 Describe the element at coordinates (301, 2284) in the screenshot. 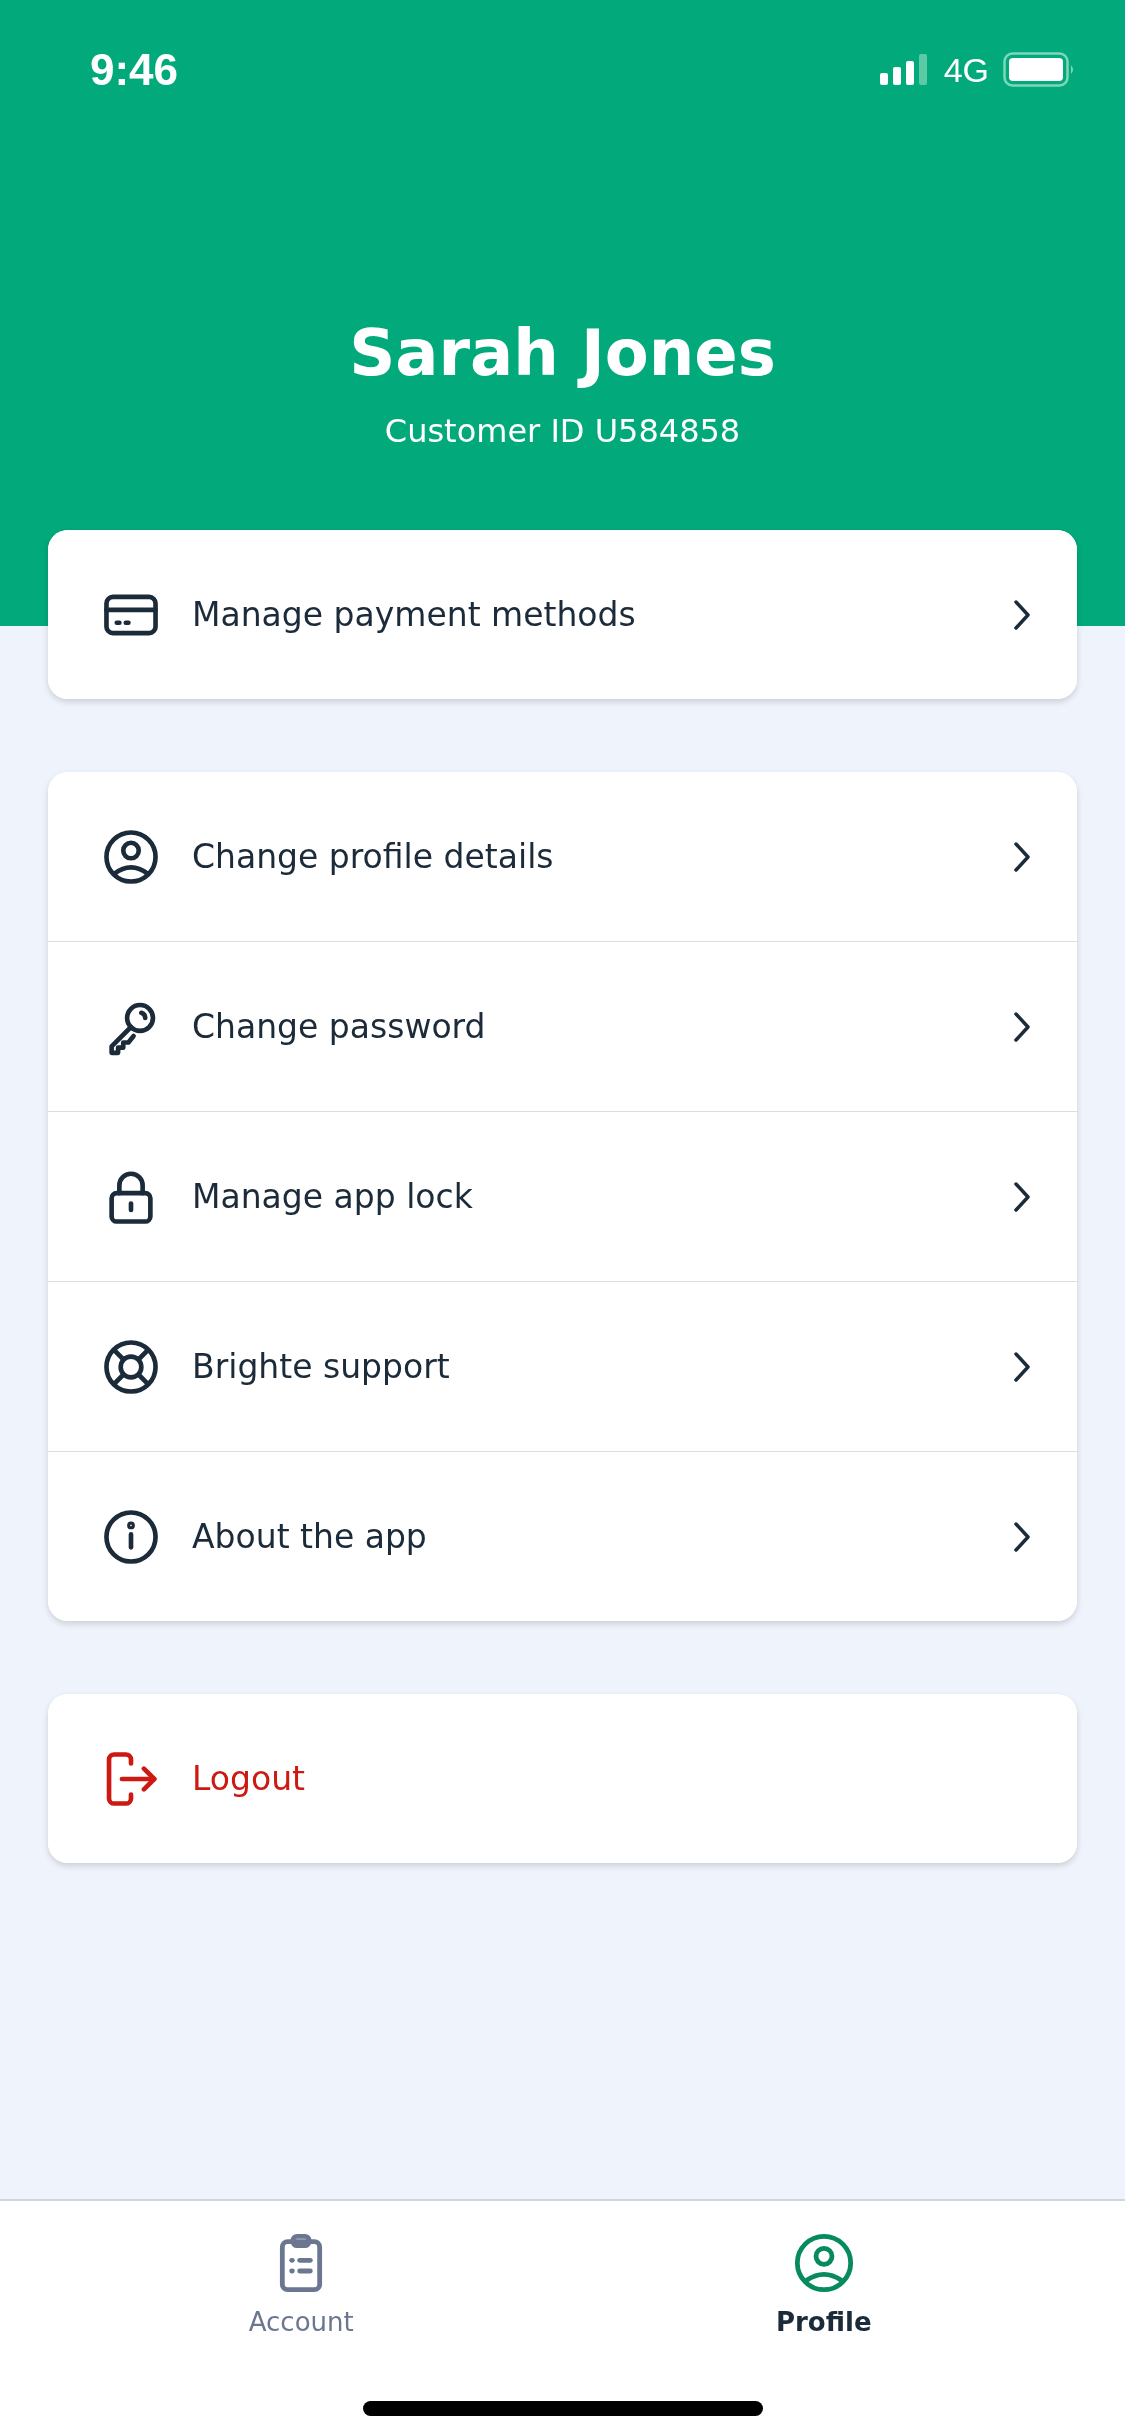

I see `tab: Account` at that location.